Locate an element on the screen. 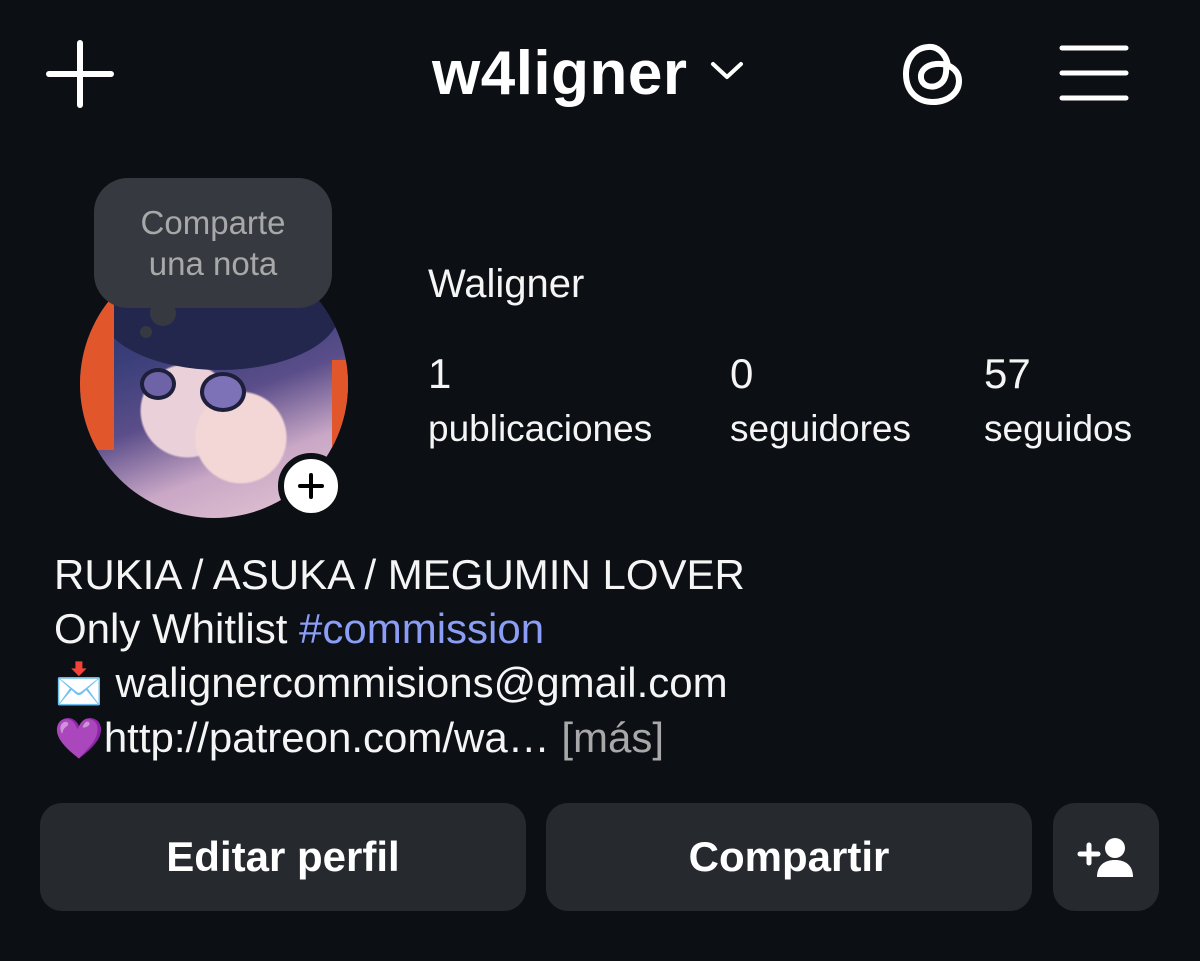 Image resolution: width=1200 pixels, height=961 pixels. plus-icon is located at coordinates (311, 486).